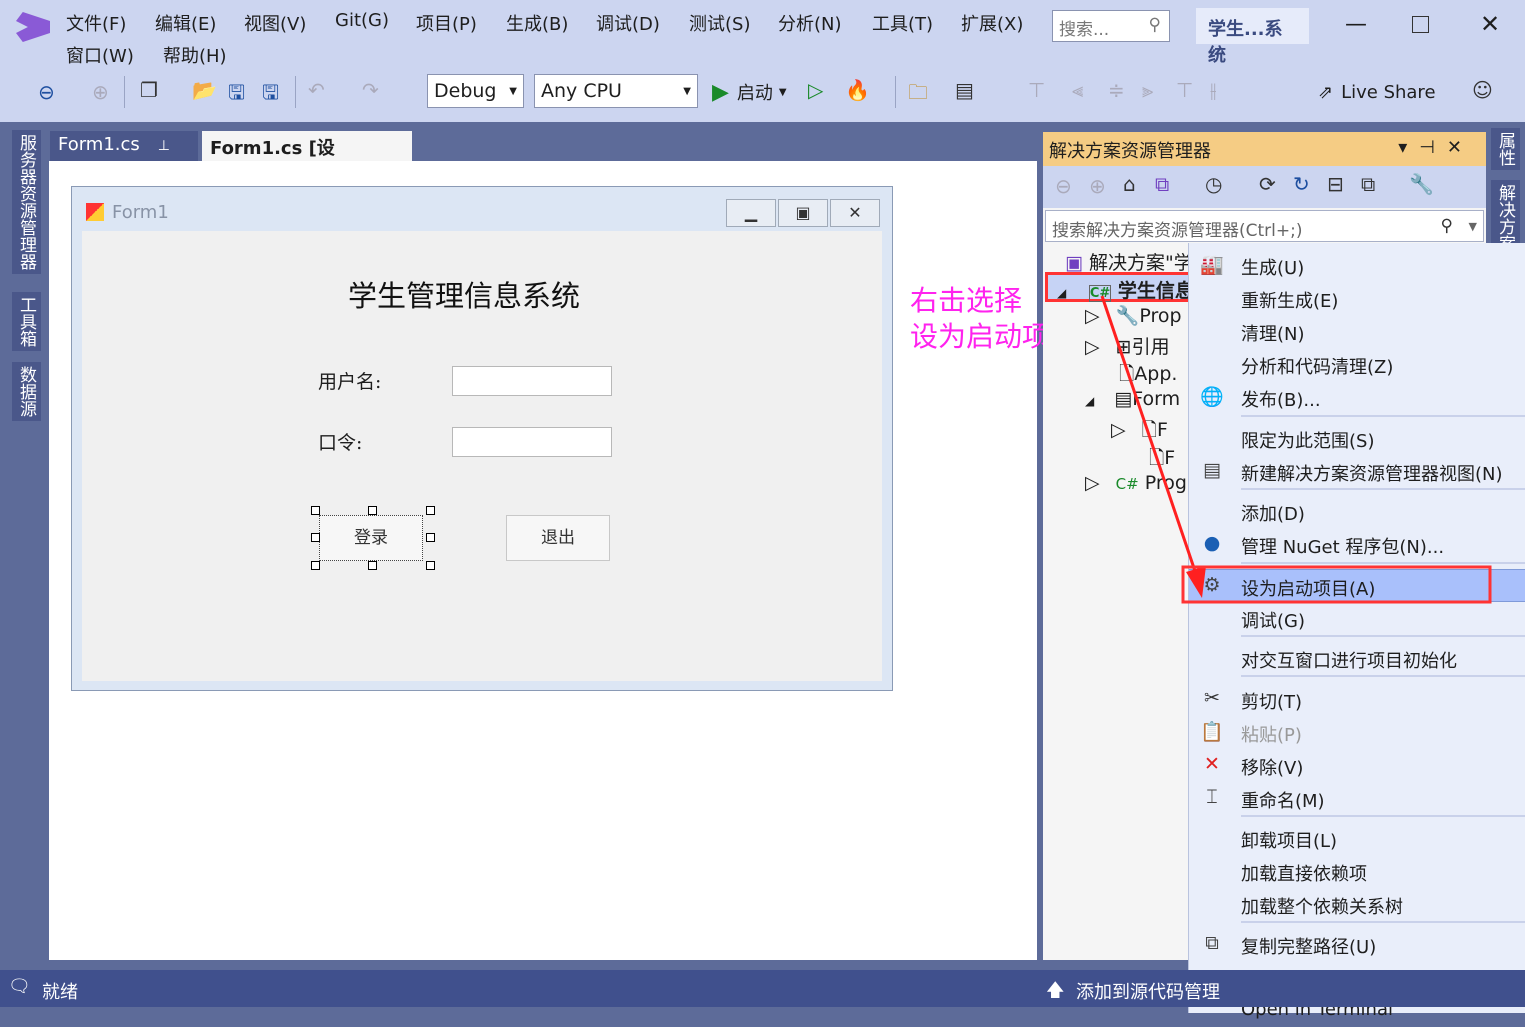  Describe the element at coordinates (1055, 990) in the screenshot. I see `upload-icon: 🡅` at that location.